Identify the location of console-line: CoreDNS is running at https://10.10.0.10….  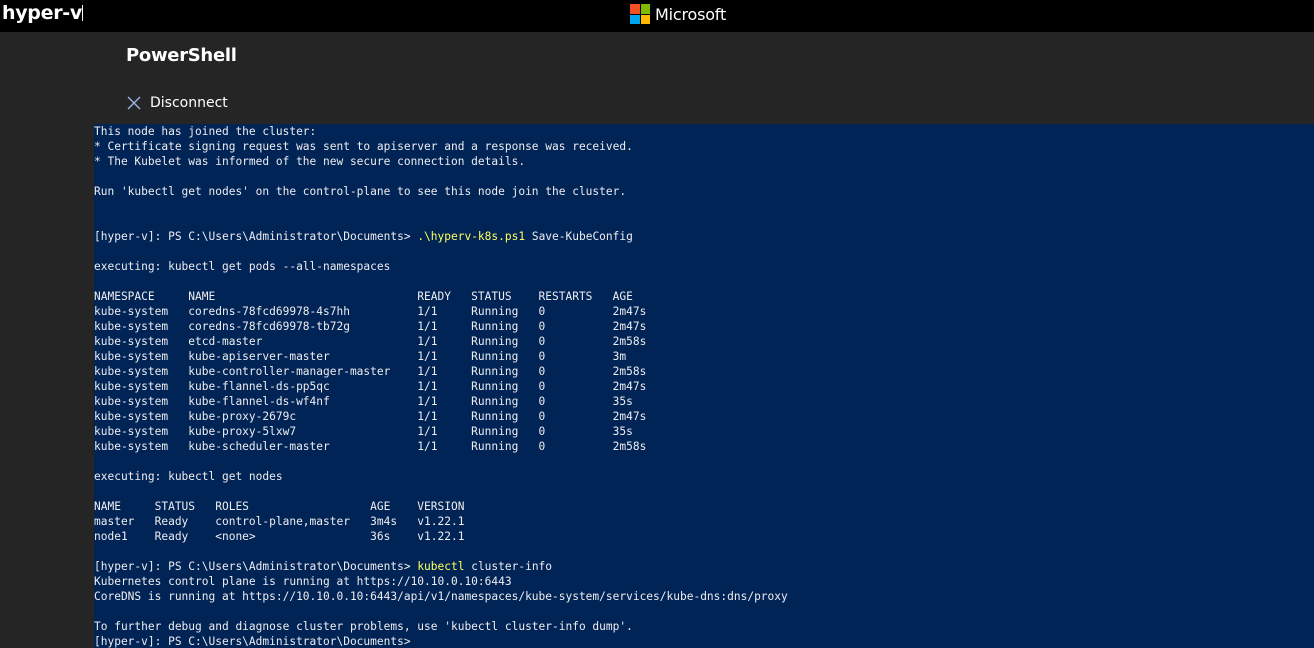
(704, 596).